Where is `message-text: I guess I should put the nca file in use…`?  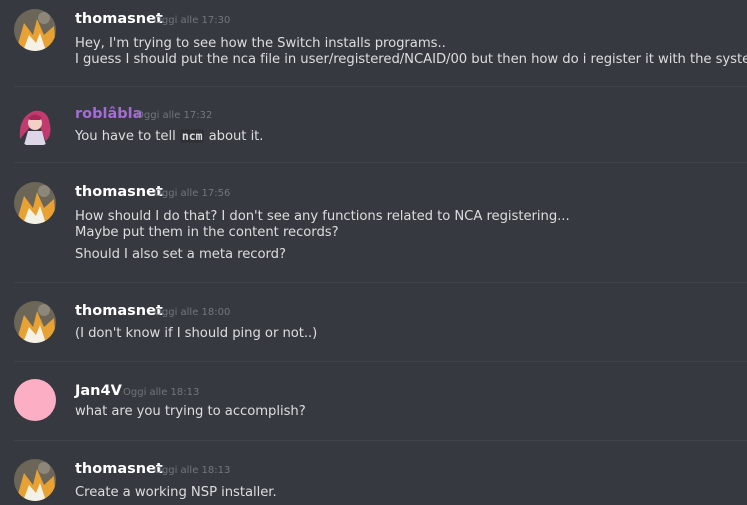
message-text: I guess I should put the nca file in use… is located at coordinates (411, 59).